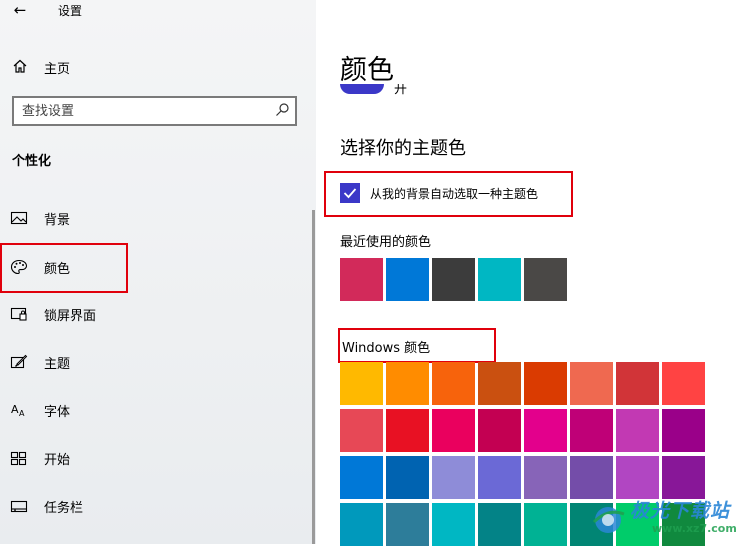 The width and height of the screenshot is (746, 546). Describe the element at coordinates (313, 377) in the screenshot. I see `scrollbar` at that location.